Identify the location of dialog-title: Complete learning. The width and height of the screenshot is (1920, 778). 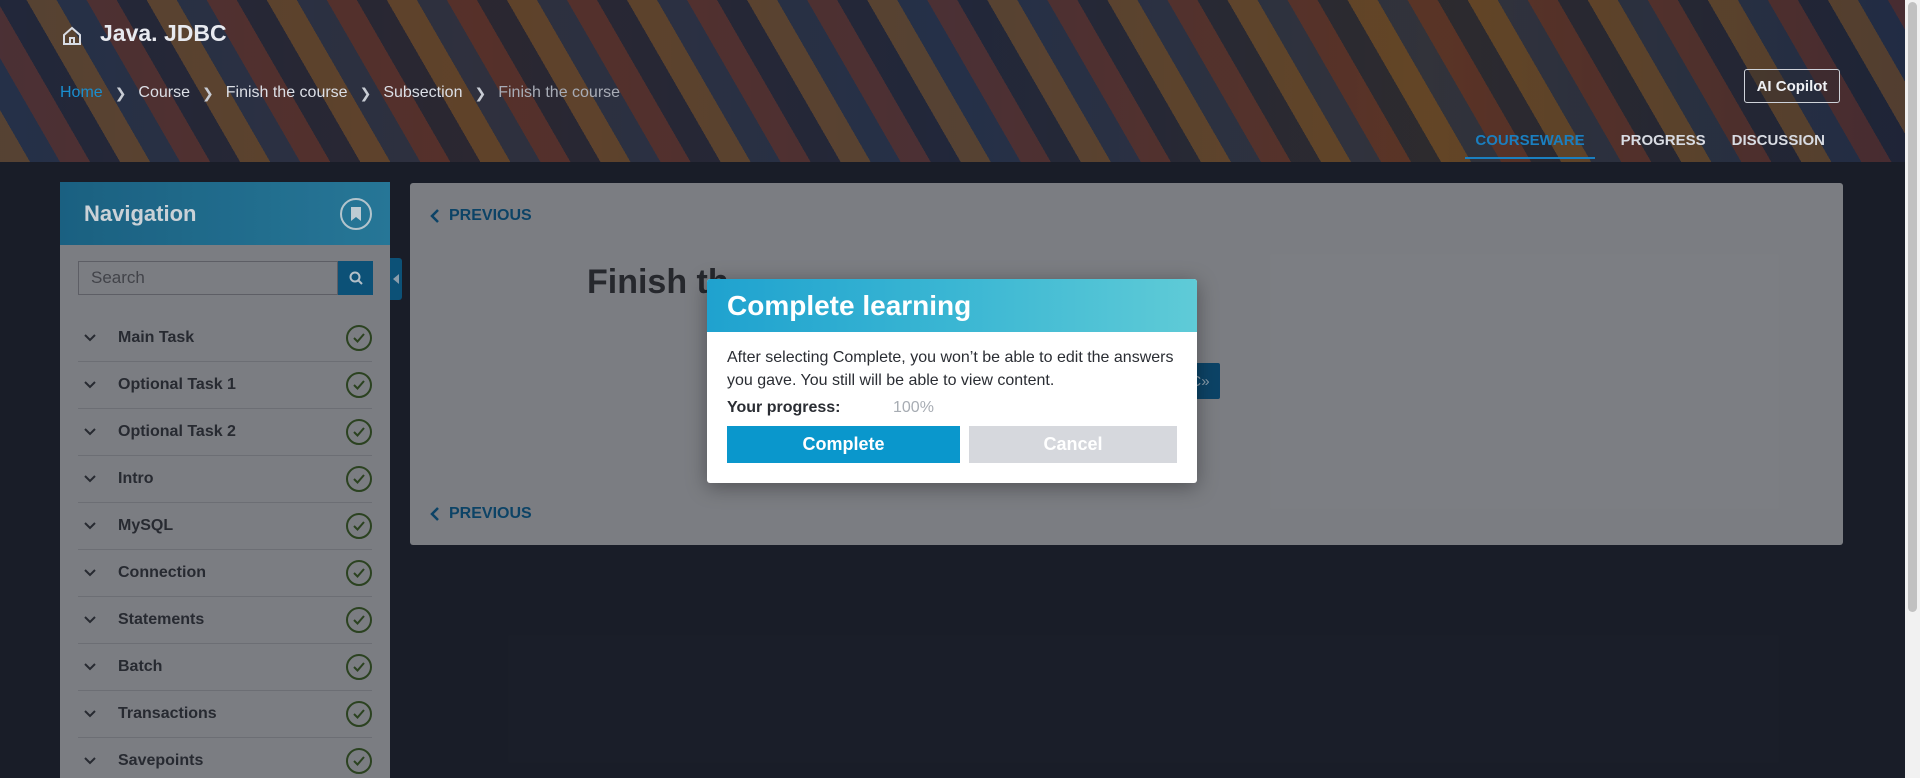
(849, 305).